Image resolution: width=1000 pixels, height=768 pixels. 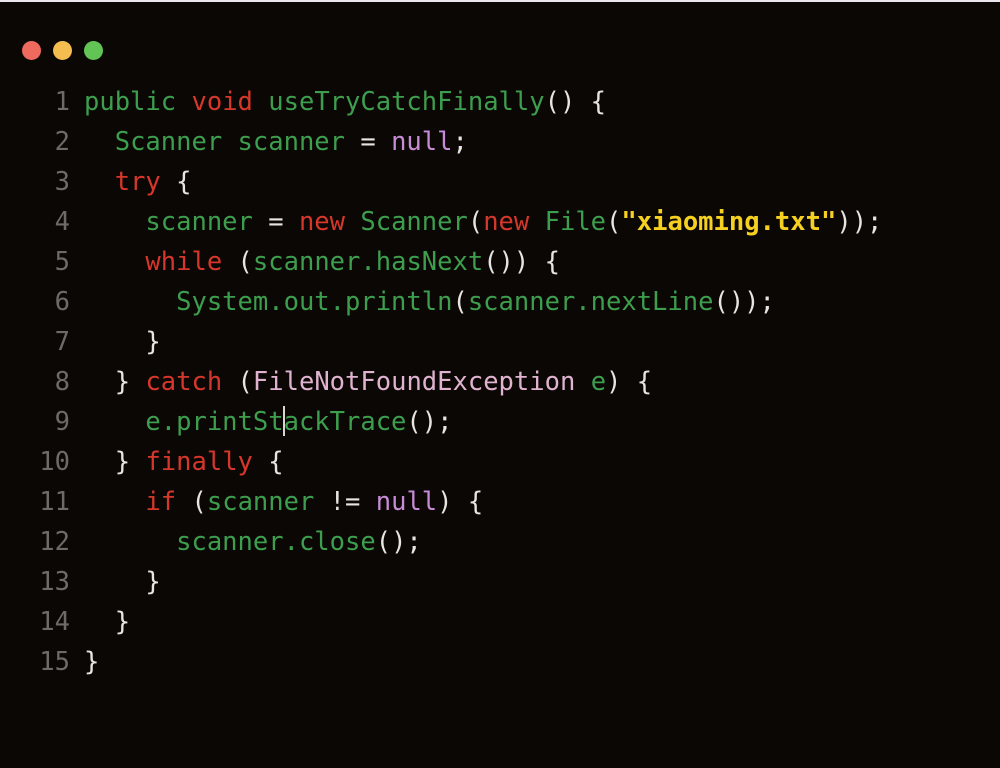 I want to click on code-line: 15}, so click(x=500, y=662).